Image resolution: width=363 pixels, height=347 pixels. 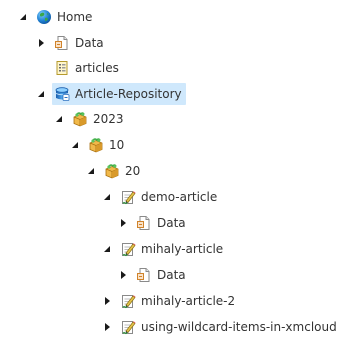 What do you see at coordinates (179, 197) in the screenshot?
I see `tree-node-label: demo-article` at bounding box center [179, 197].